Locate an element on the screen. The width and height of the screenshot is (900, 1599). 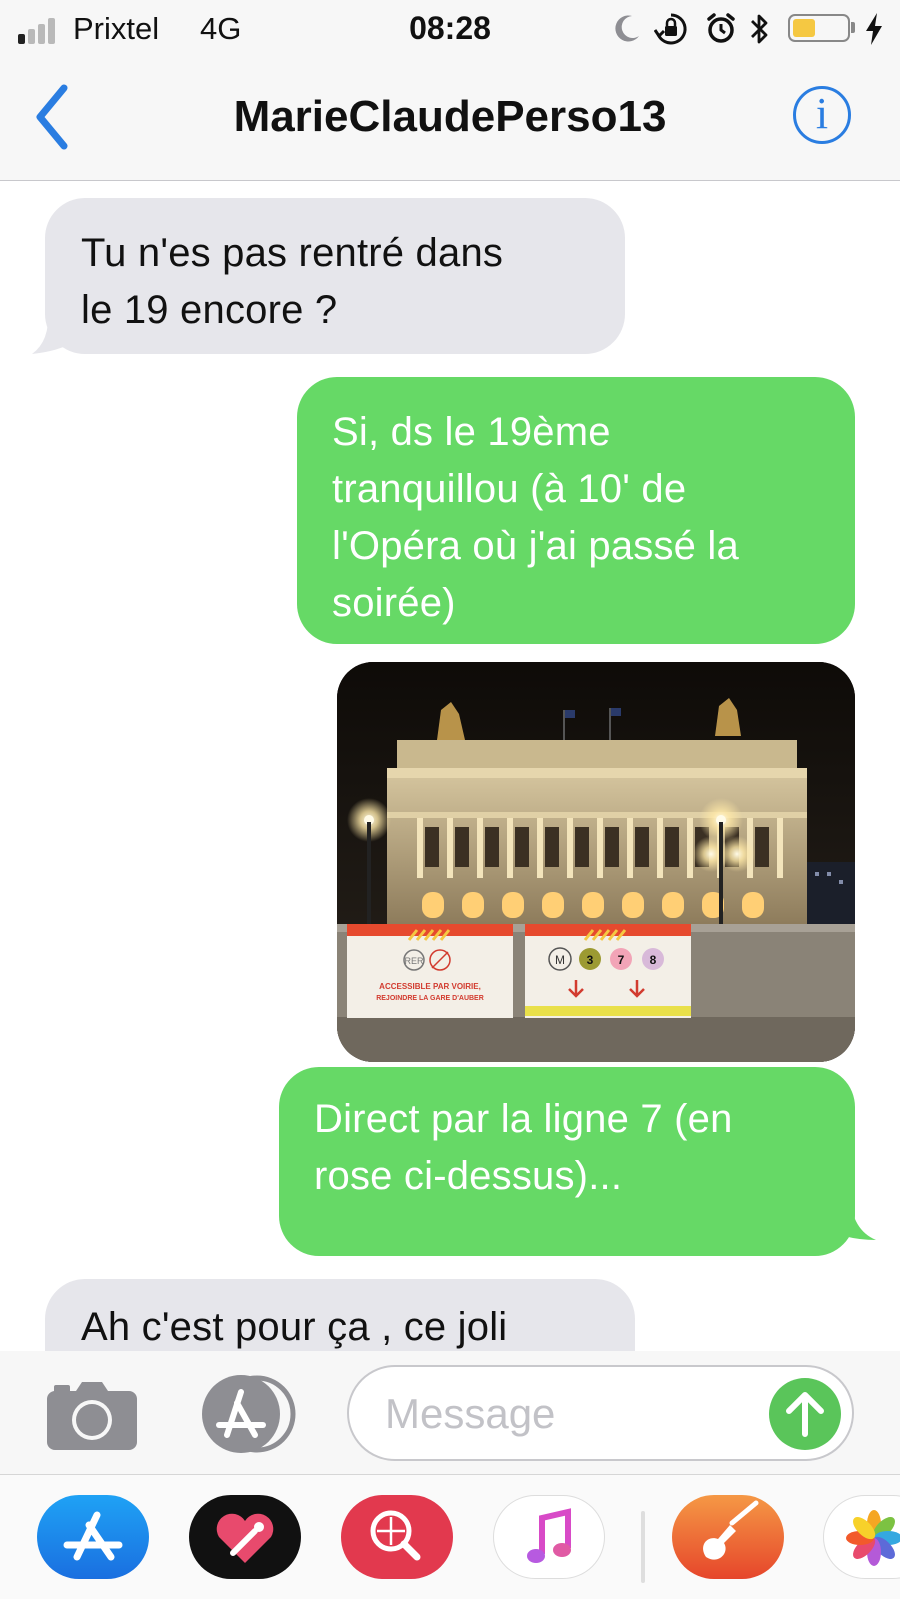
message-line: Ah c'est pour ça , ce joli is located at coordinates (294, 1327).